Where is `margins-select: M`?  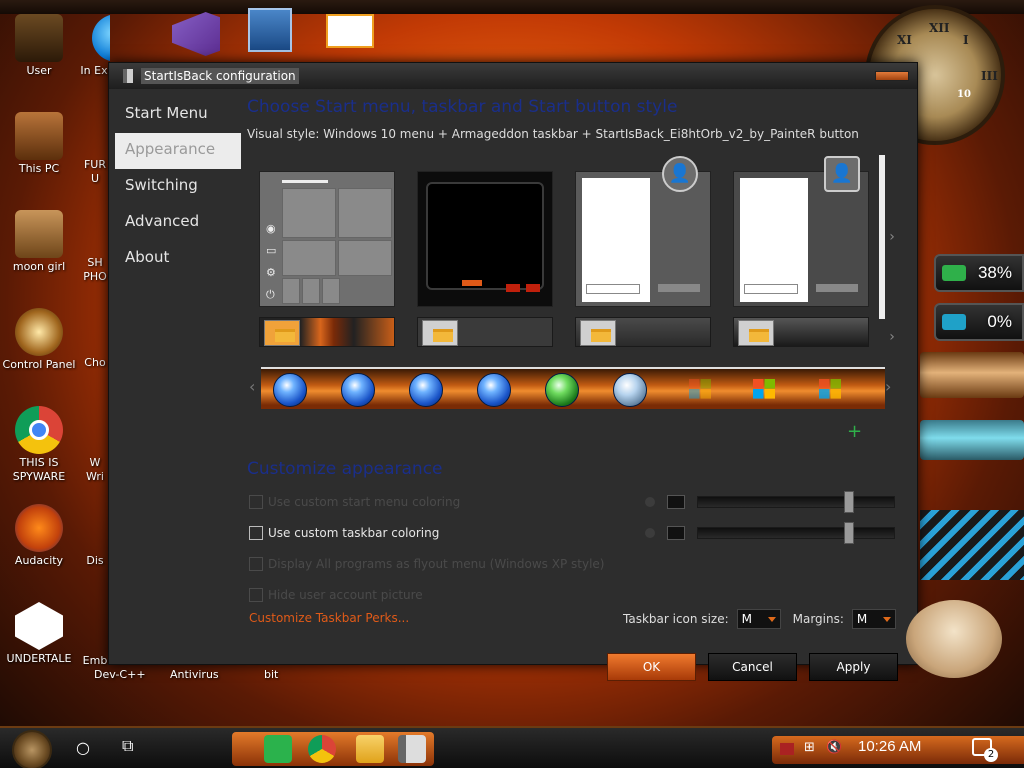 margins-select: M is located at coordinates (873, 619).